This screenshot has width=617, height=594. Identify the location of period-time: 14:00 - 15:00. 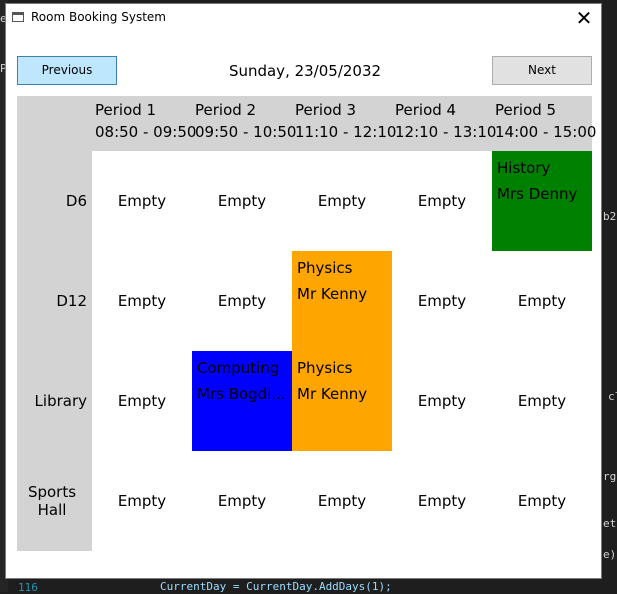
(546, 132).